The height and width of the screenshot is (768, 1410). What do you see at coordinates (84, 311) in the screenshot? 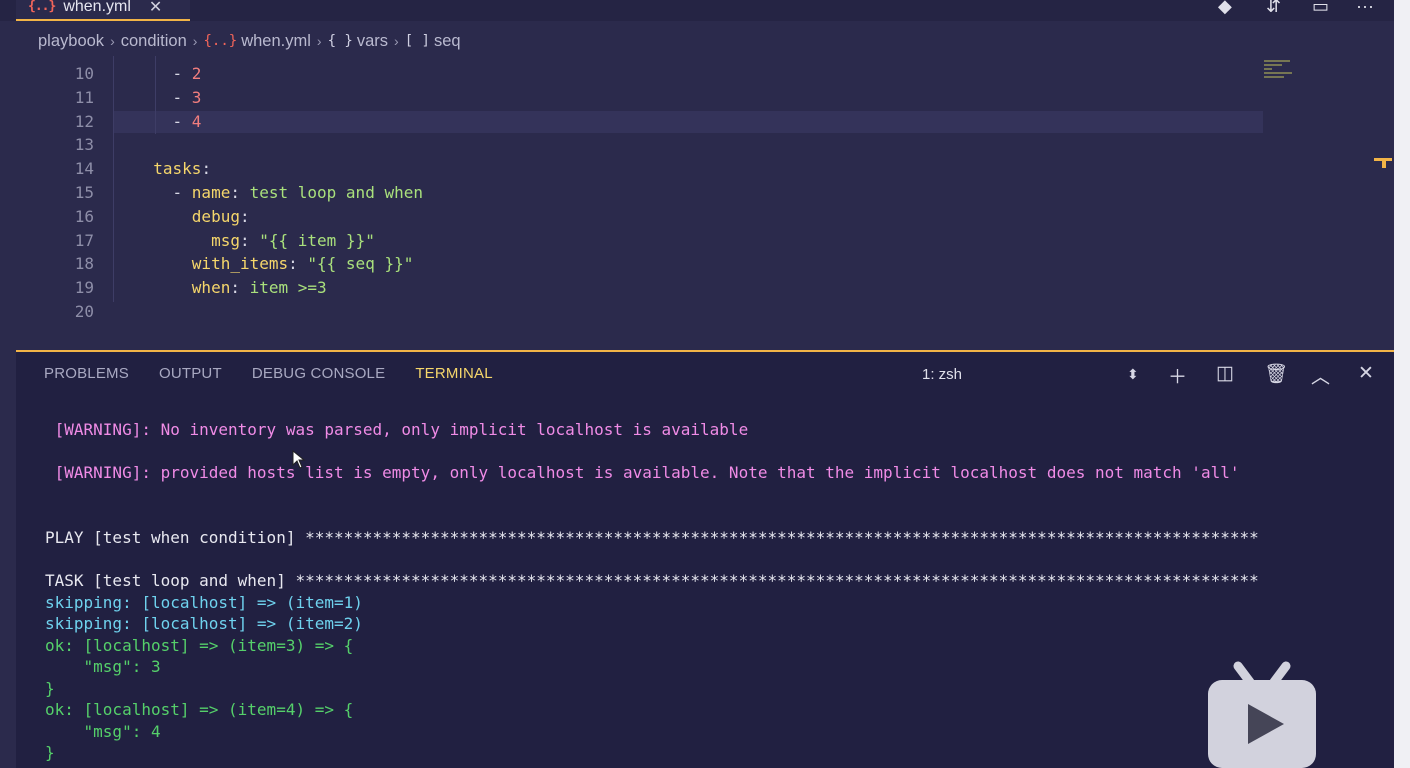
I see `line-number: 20` at bounding box center [84, 311].